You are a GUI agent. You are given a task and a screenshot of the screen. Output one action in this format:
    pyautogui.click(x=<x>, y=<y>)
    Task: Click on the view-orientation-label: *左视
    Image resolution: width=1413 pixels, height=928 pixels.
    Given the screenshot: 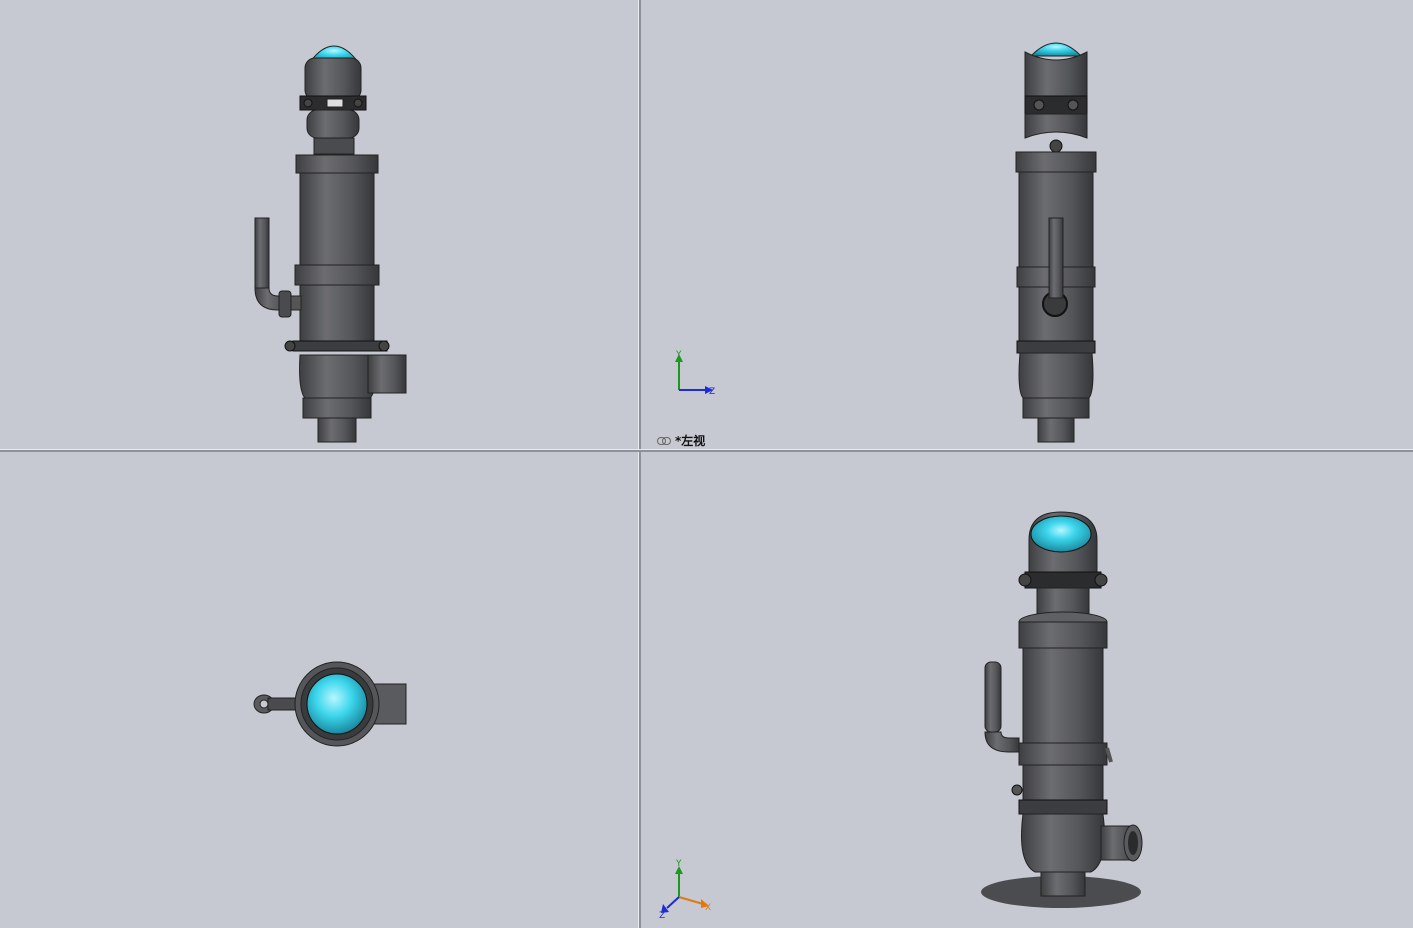 What is the action you would take?
    pyautogui.click(x=681, y=440)
    